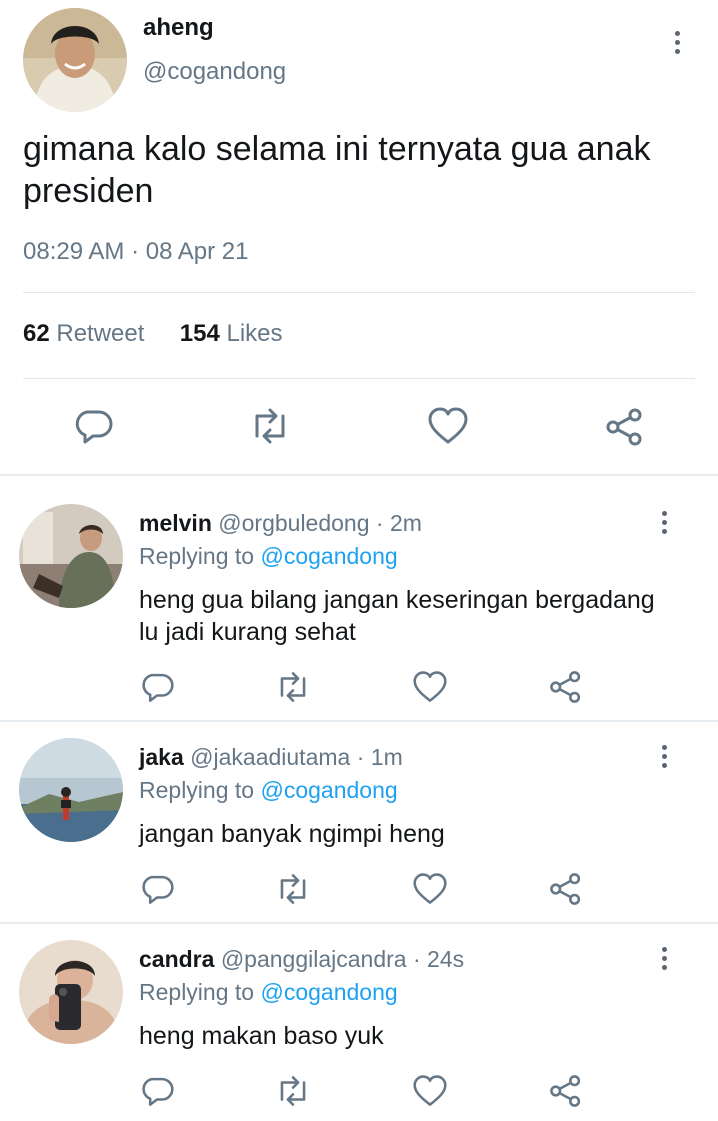  I want to click on reply-age: 24s, so click(446, 959).